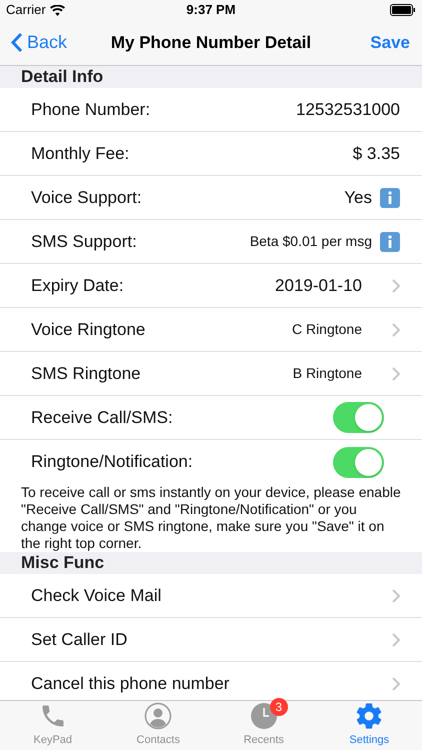 Image resolution: width=422 pixels, height=750 pixels. I want to click on tab-item: Settings, so click(369, 725).